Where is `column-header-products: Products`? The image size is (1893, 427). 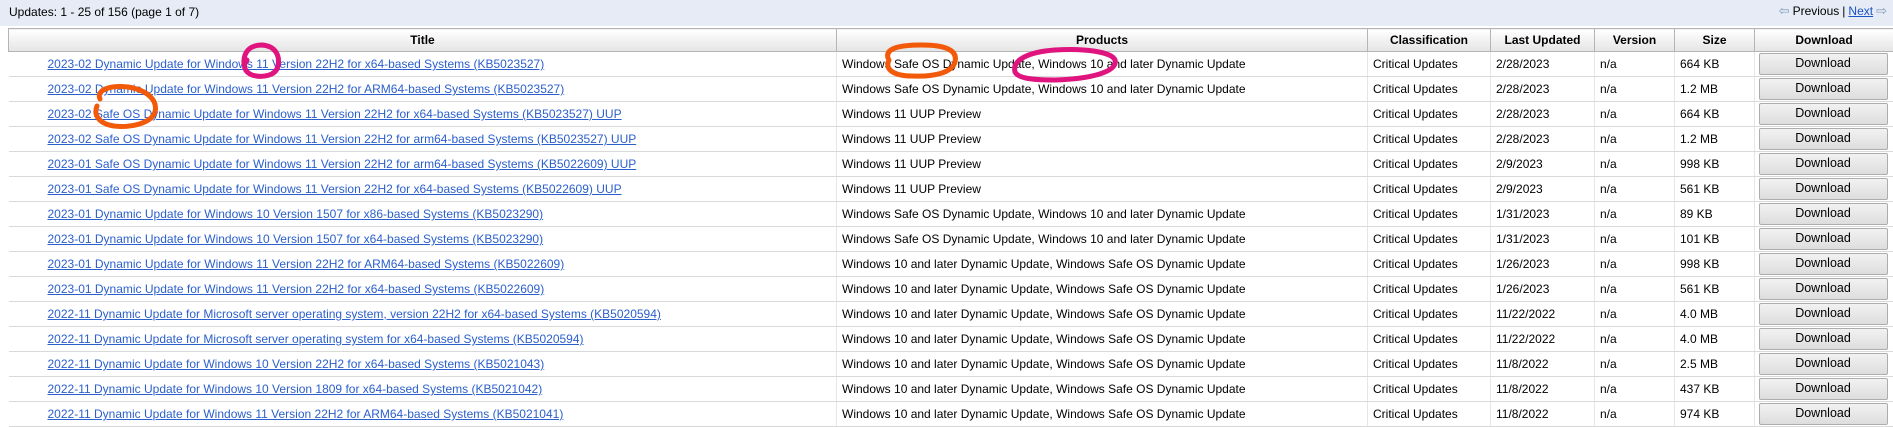
column-header-products: Products is located at coordinates (1102, 40).